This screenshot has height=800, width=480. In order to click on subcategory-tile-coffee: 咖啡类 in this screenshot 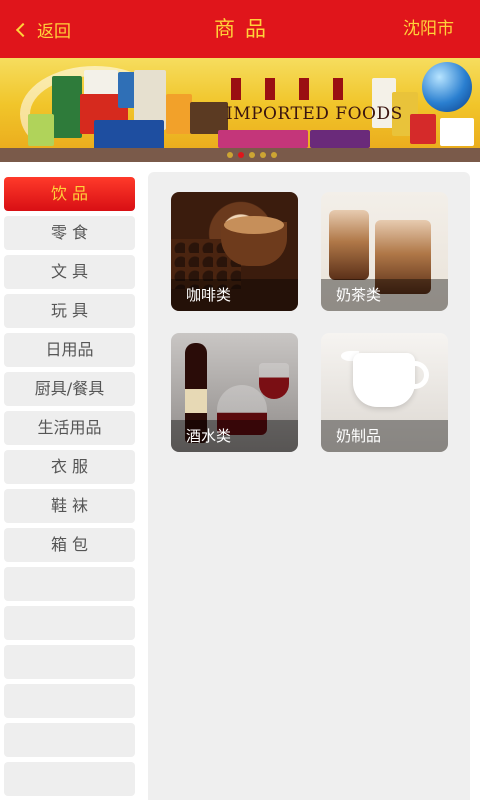, I will do `click(234, 251)`.